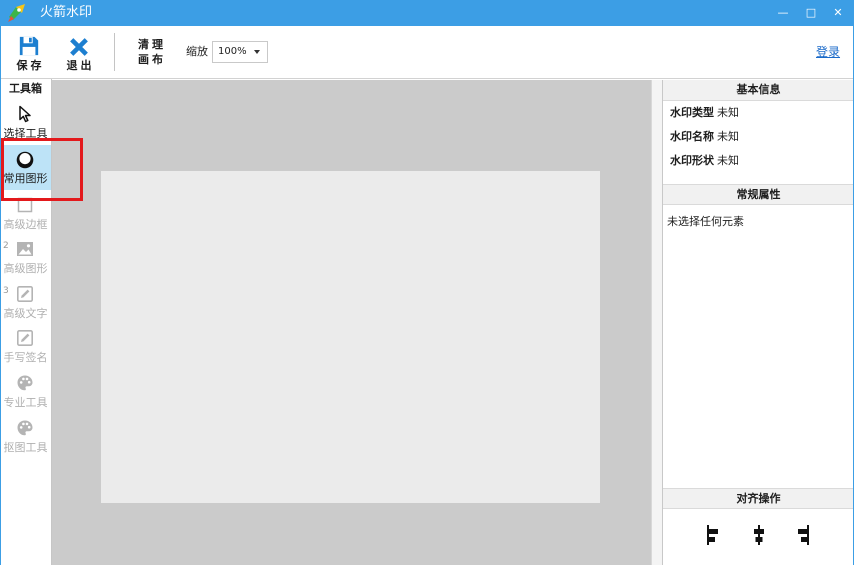 This screenshot has height=565, width=854. I want to click on tool-handwritten-signature: 手写签名, so click(25, 346).